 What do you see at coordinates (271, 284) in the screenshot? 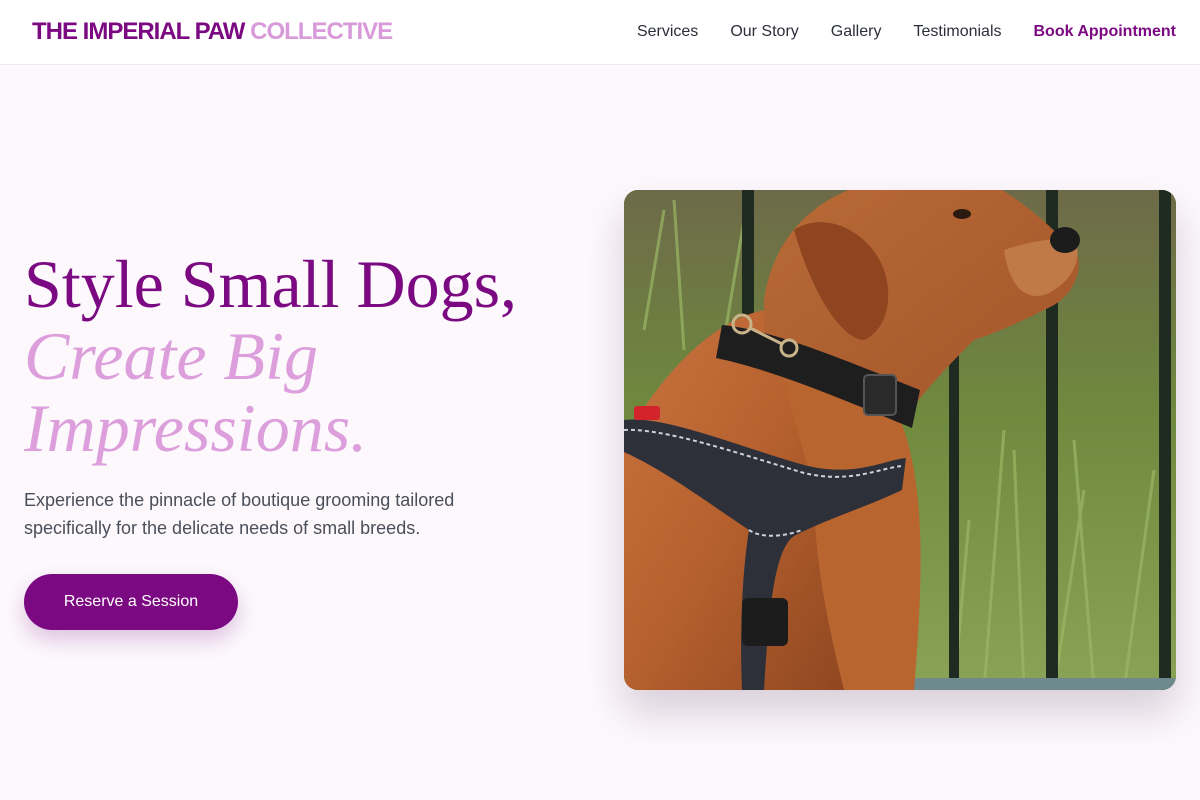
I see `headline-line-1: Style Small Dogs,` at bounding box center [271, 284].